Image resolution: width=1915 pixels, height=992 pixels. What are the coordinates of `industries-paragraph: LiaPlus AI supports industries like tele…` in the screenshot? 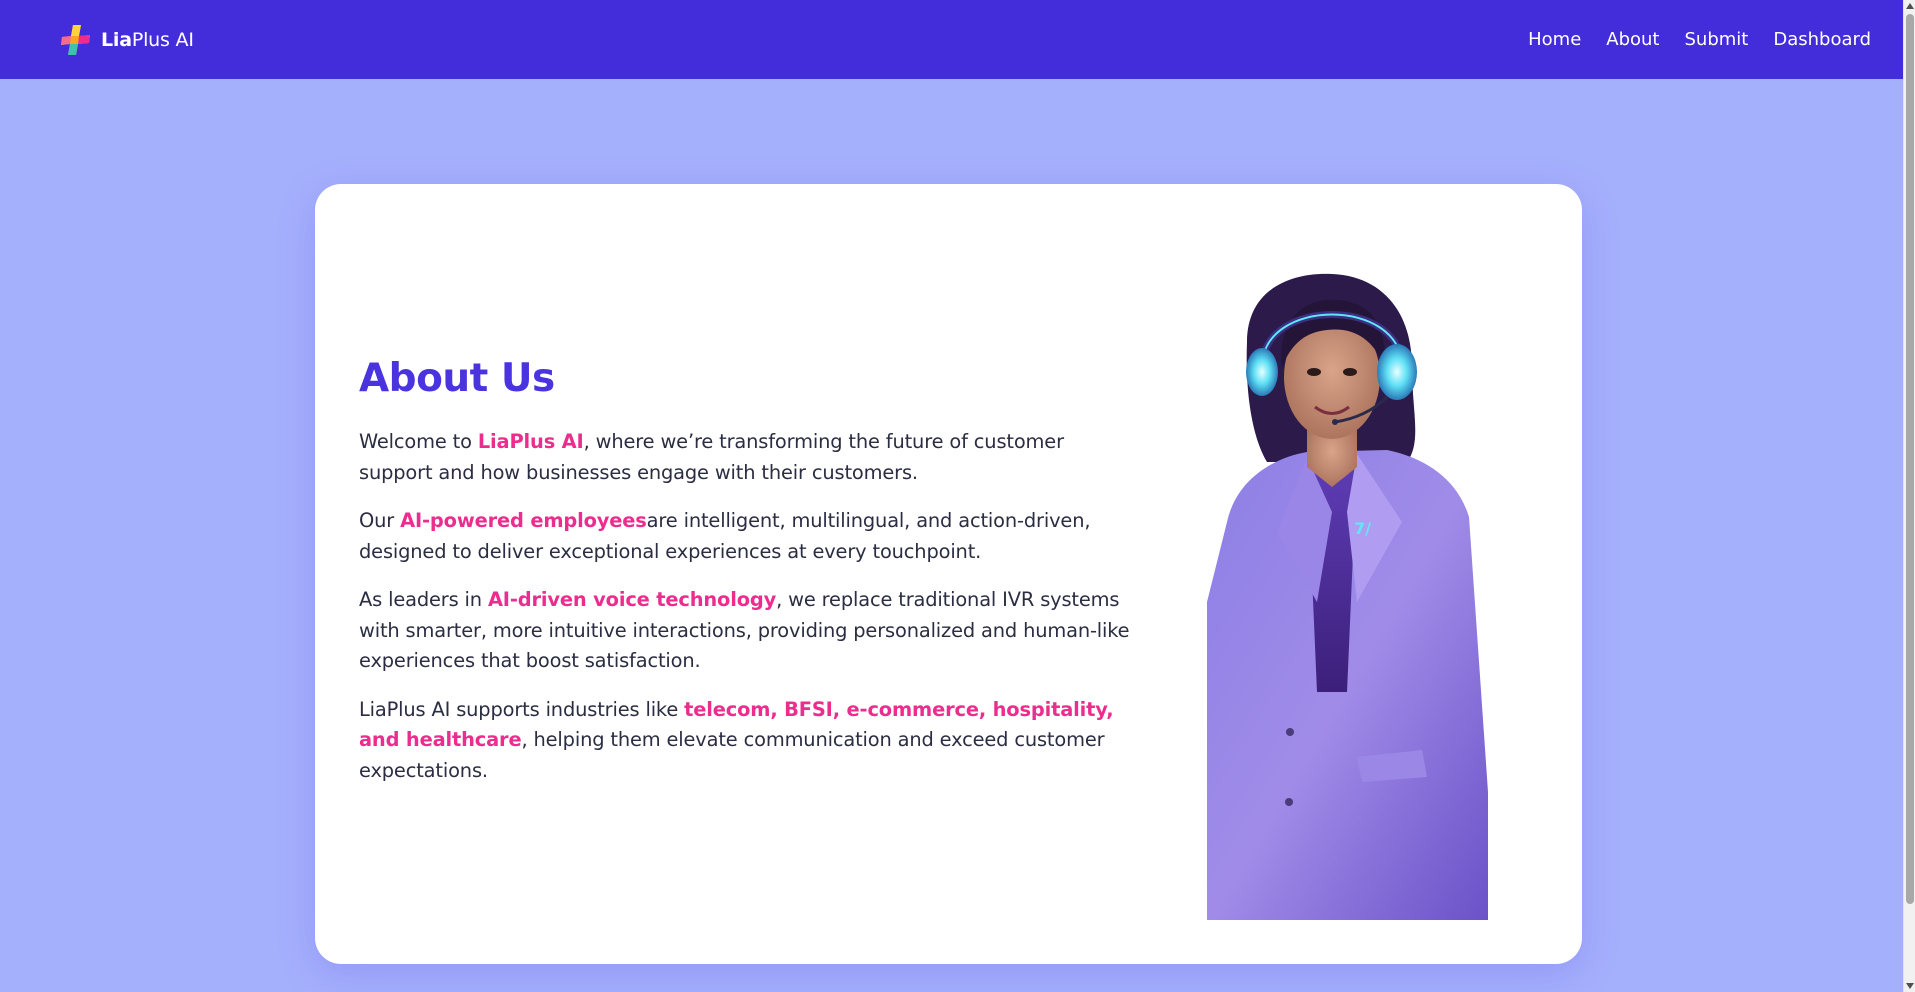 It's located at (749, 741).